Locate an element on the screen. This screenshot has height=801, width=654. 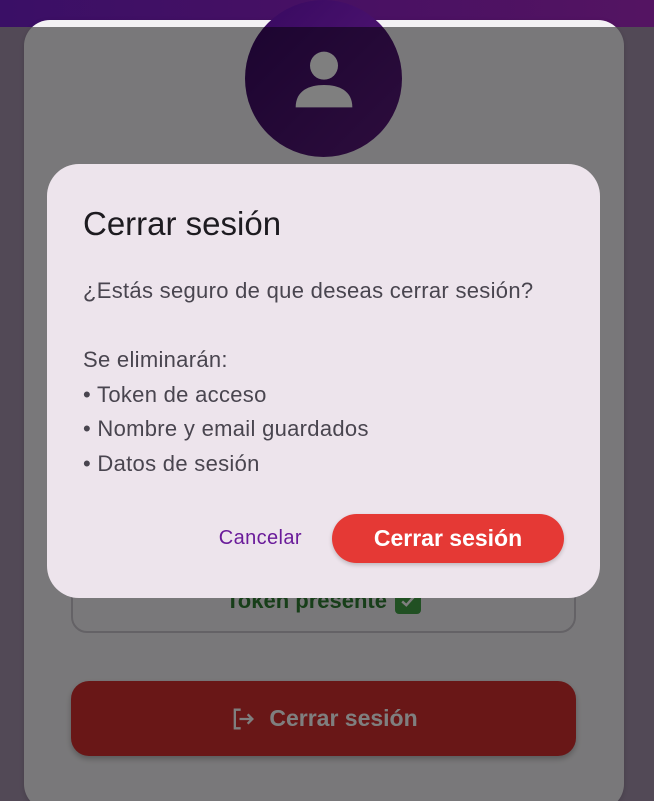
list-item: • Datos de sesión is located at coordinates (171, 463).